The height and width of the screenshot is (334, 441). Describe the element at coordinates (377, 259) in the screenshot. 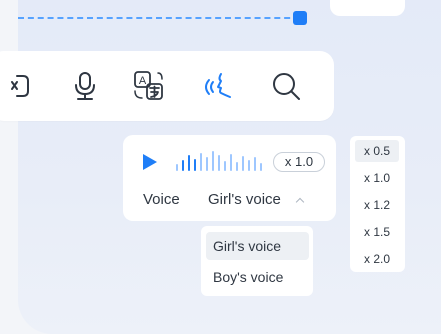

I see `speed-option-2-0: x 2.0` at that location.